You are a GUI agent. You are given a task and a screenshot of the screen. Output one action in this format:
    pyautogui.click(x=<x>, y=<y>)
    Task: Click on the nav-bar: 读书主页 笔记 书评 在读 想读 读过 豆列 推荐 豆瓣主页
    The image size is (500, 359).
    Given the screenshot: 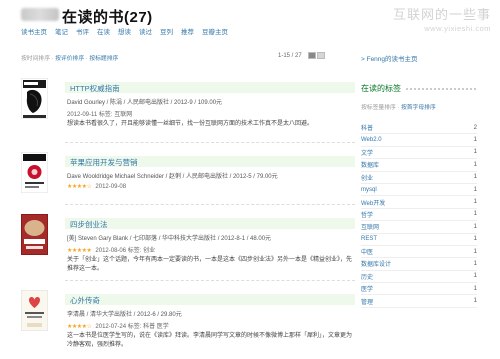 What is the action you would take?
    pyautogui.click(x=124, y=31)
    